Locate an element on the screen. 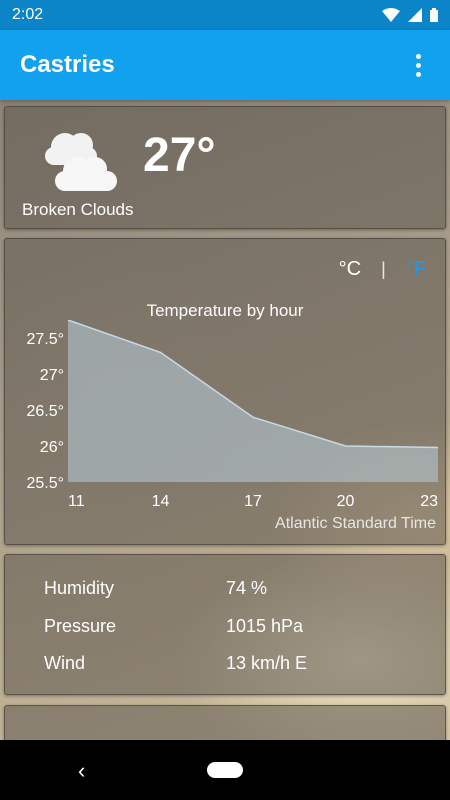 The image size is (450, 800). fahrenheit-button: °F is located at coordinates (416, 269).